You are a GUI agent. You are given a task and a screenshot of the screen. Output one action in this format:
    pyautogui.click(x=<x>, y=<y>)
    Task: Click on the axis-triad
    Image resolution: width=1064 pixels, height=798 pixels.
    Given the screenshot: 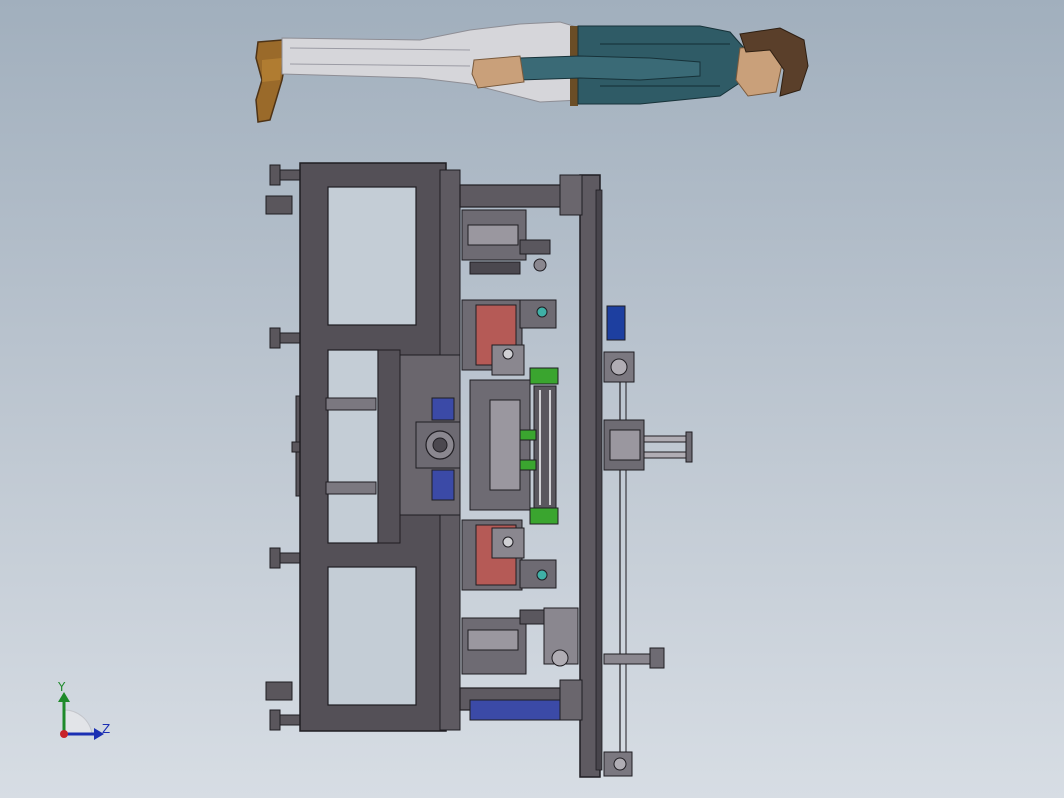 What is the action you would take?
    pyautogui.click(x=81, y=716)
    